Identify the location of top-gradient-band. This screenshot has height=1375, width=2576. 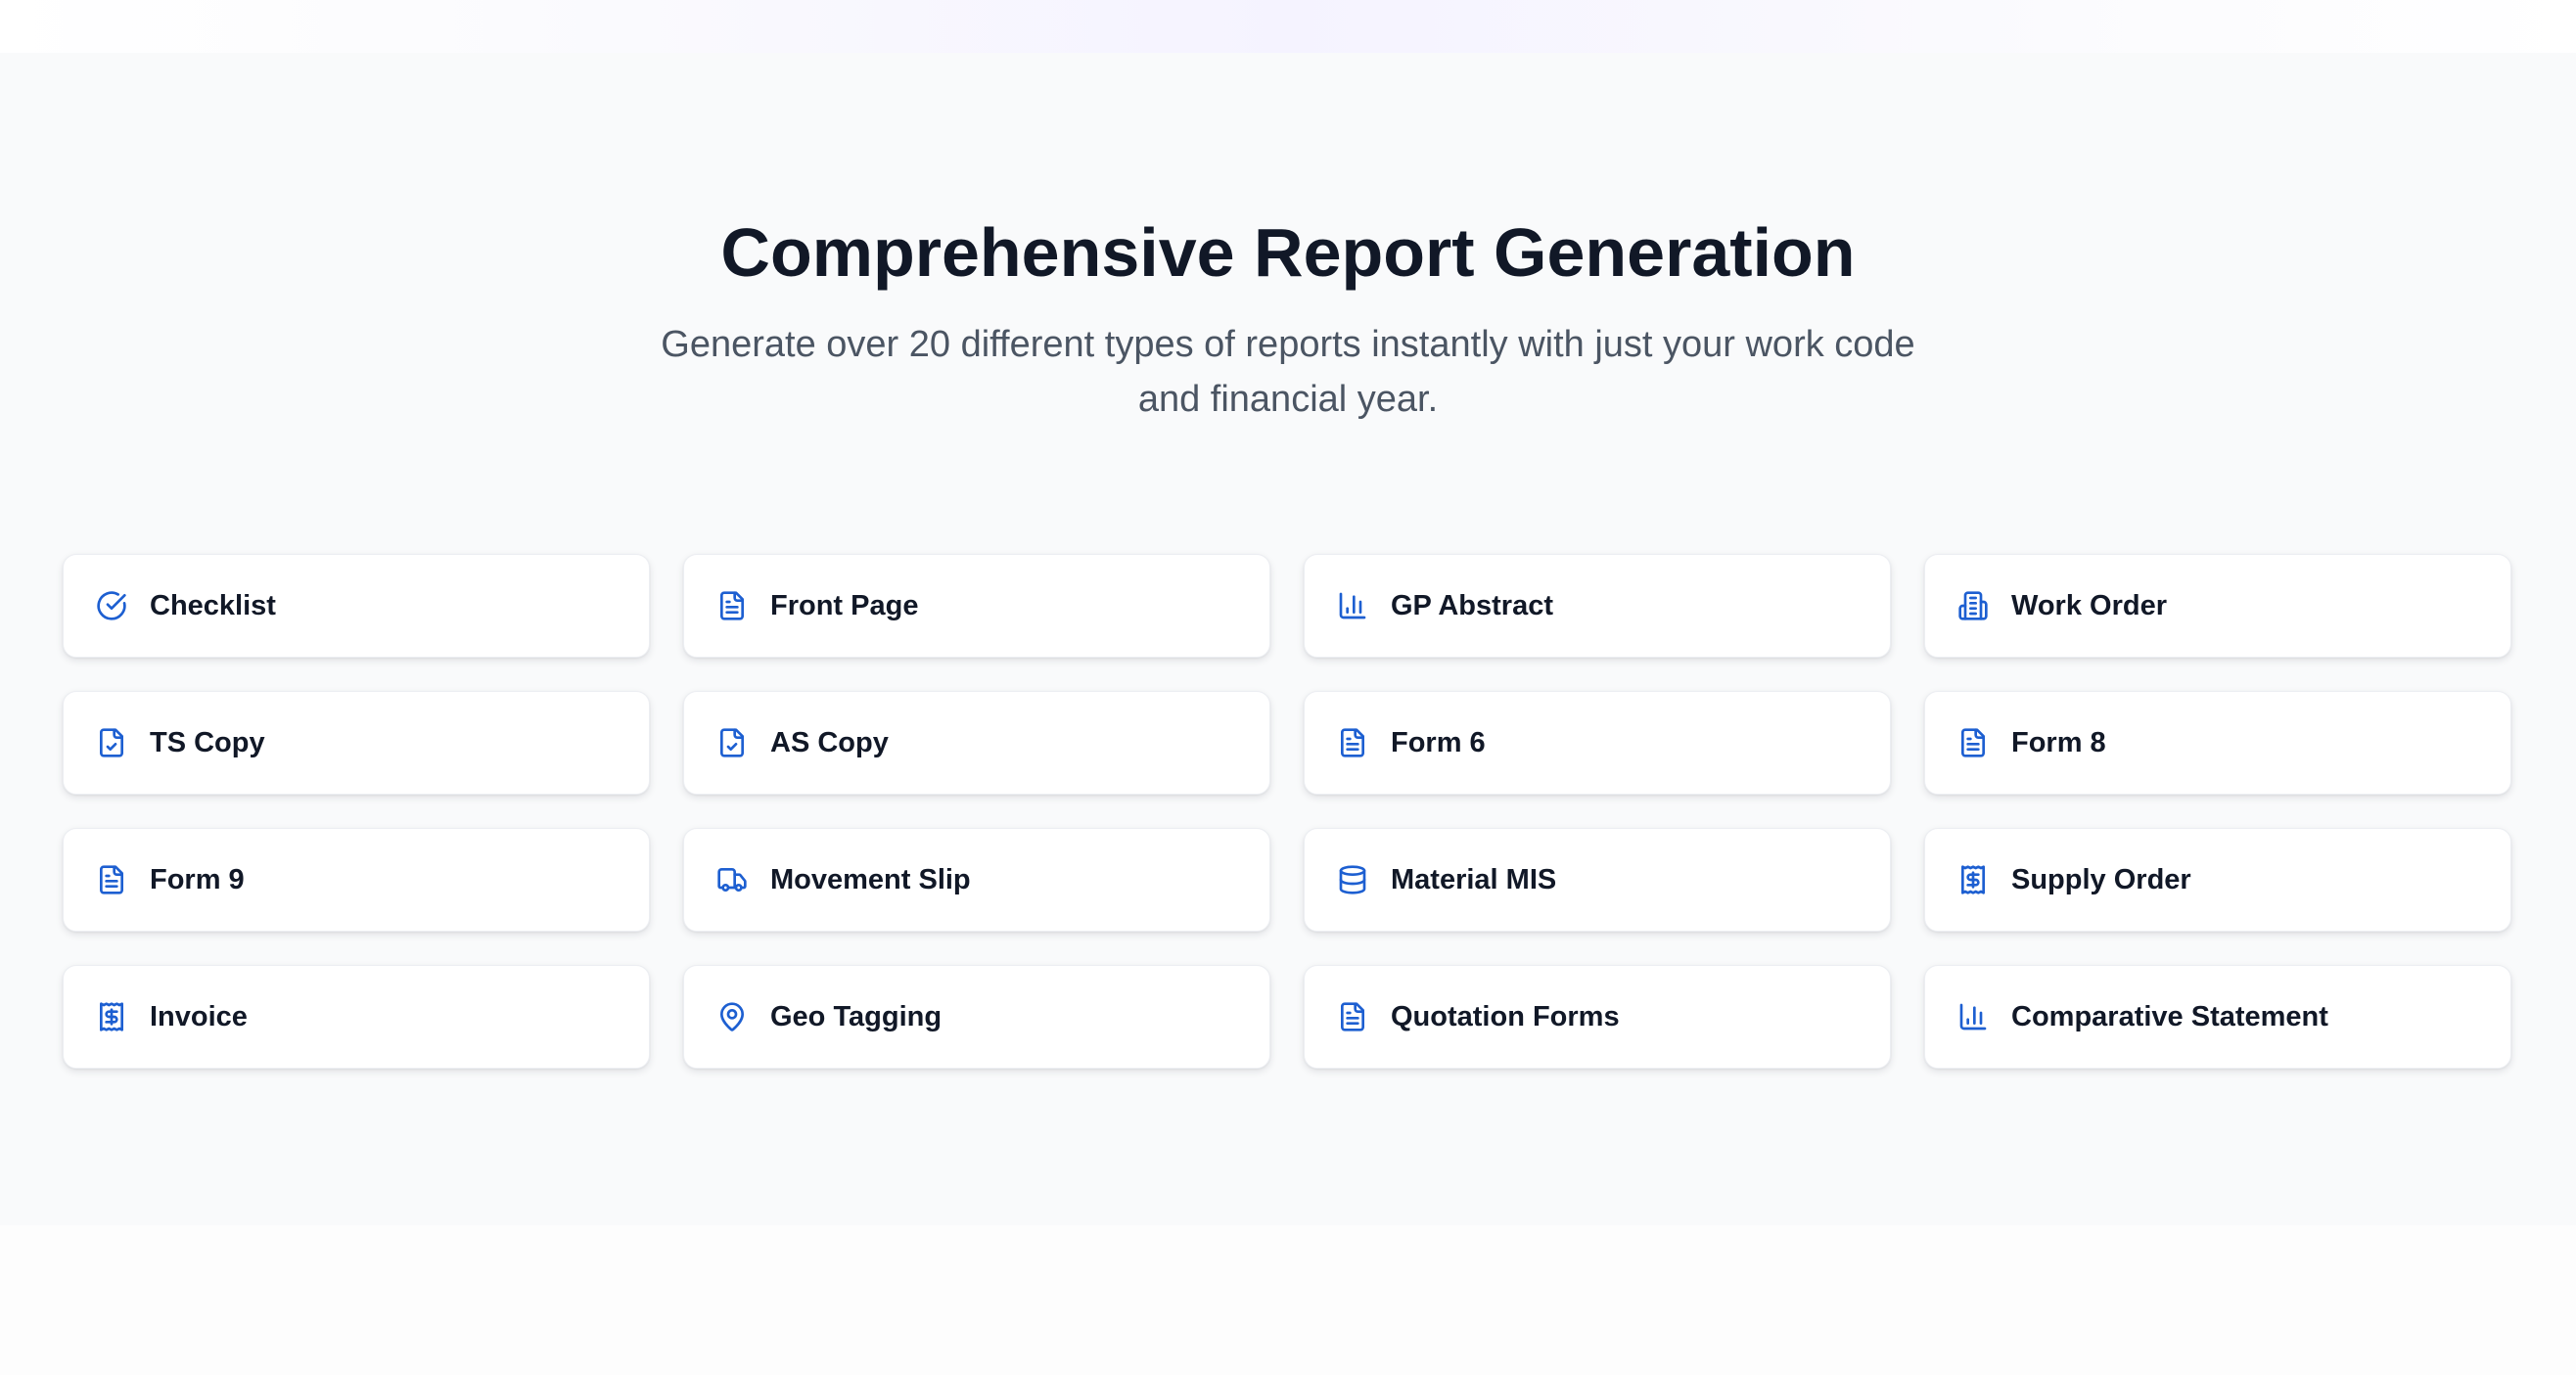
(1288, 26).